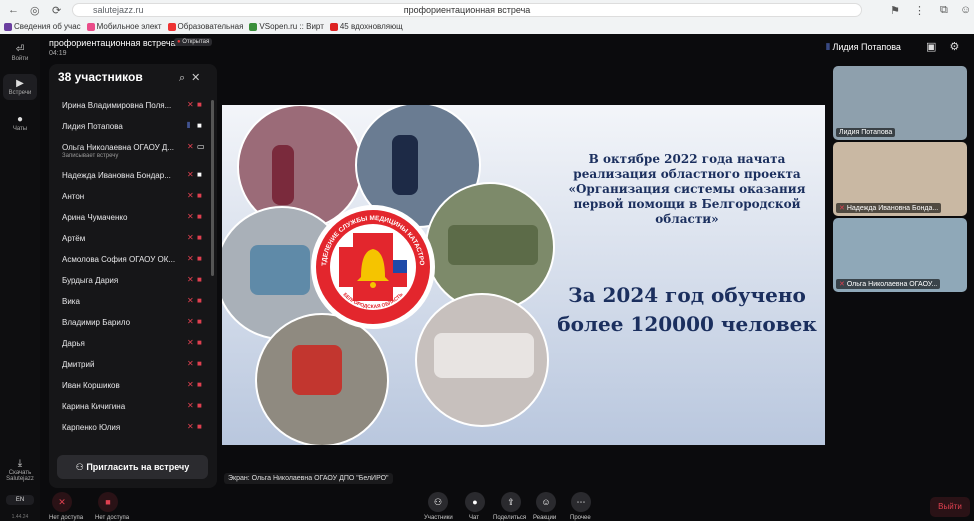  Describe the element at coordinates (212, 188) in the screenshot. I see `scrollbar` at that location.